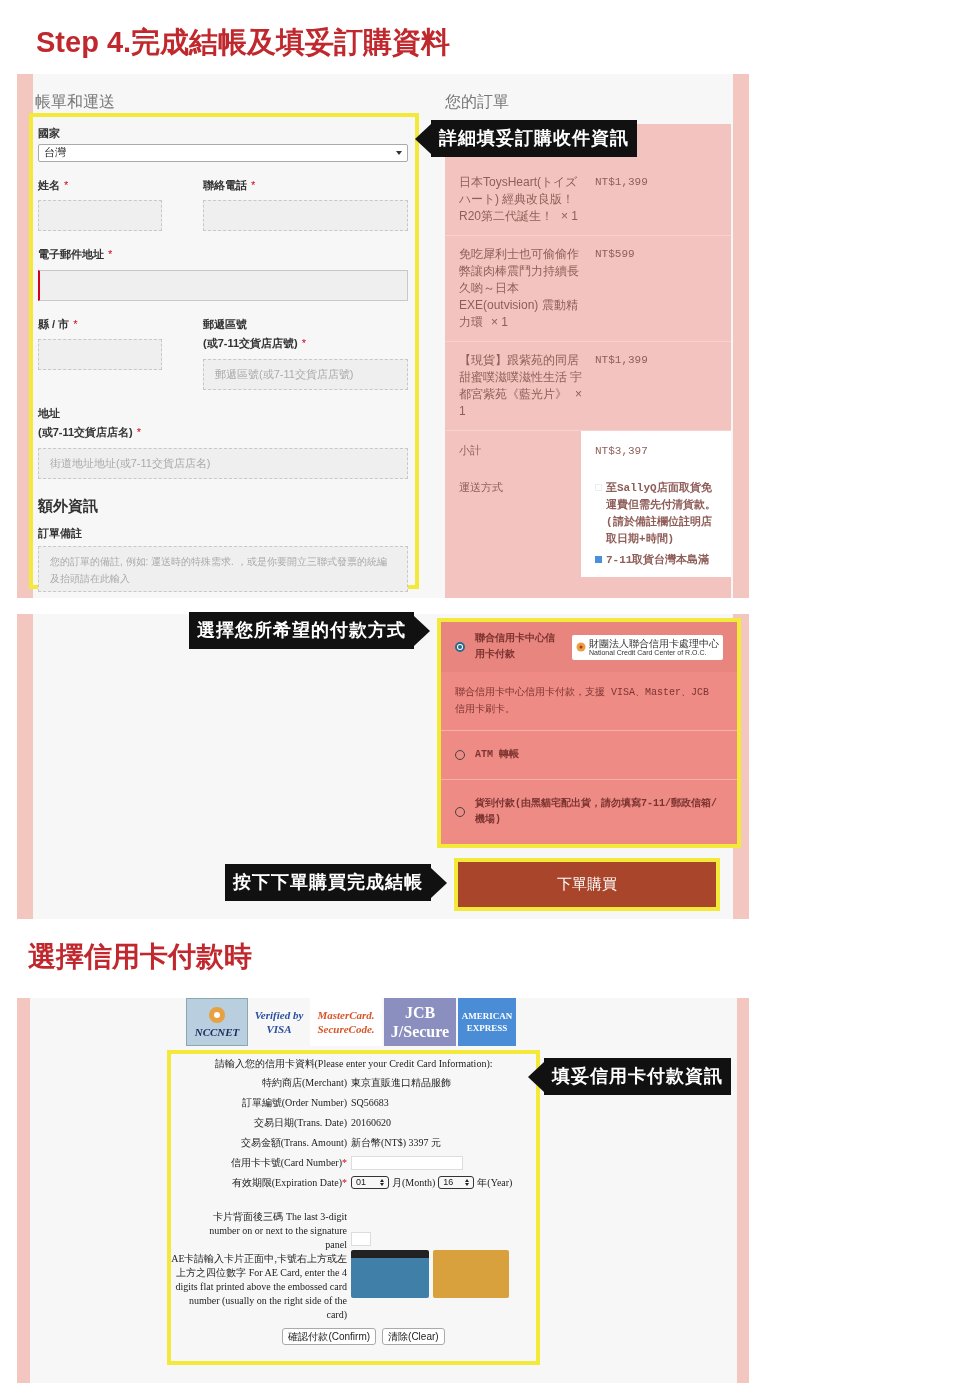 The image size is (980, 1391). Describe the element at coordinates (300, 1123) in the screenshot. I see `info-label: 交易日期(Trans. Date)` at that location.